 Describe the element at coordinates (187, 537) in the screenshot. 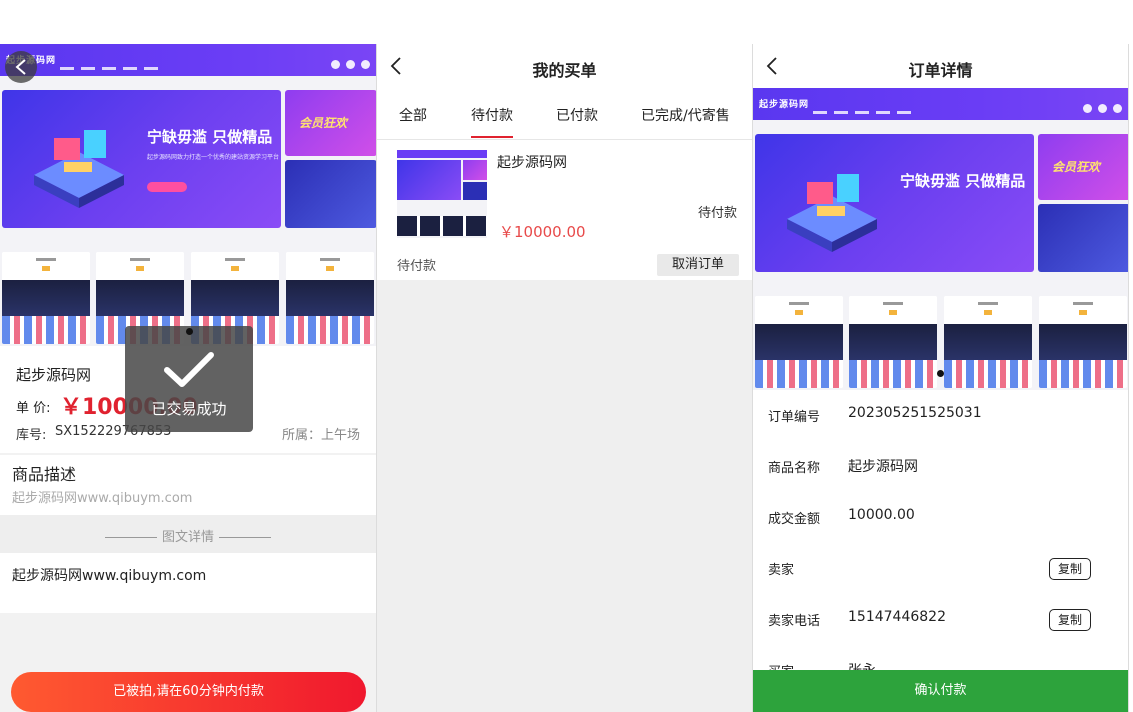

I see `section-divider-label: 图文详情` at that location.